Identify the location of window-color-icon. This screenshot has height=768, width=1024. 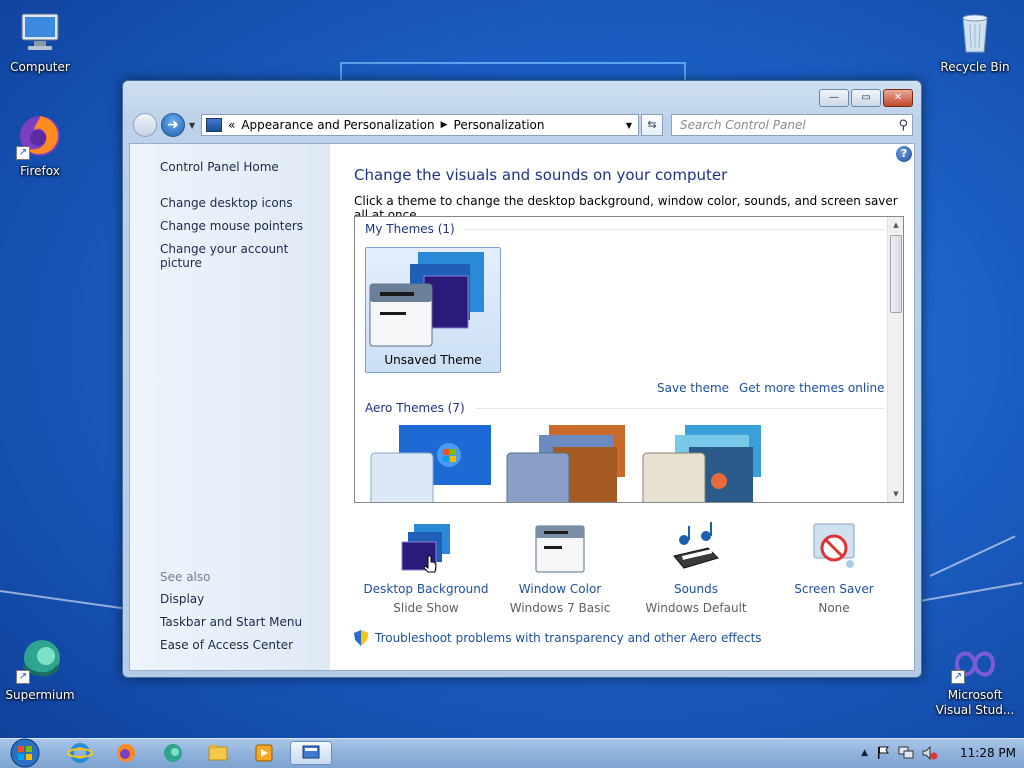
(560, 549).